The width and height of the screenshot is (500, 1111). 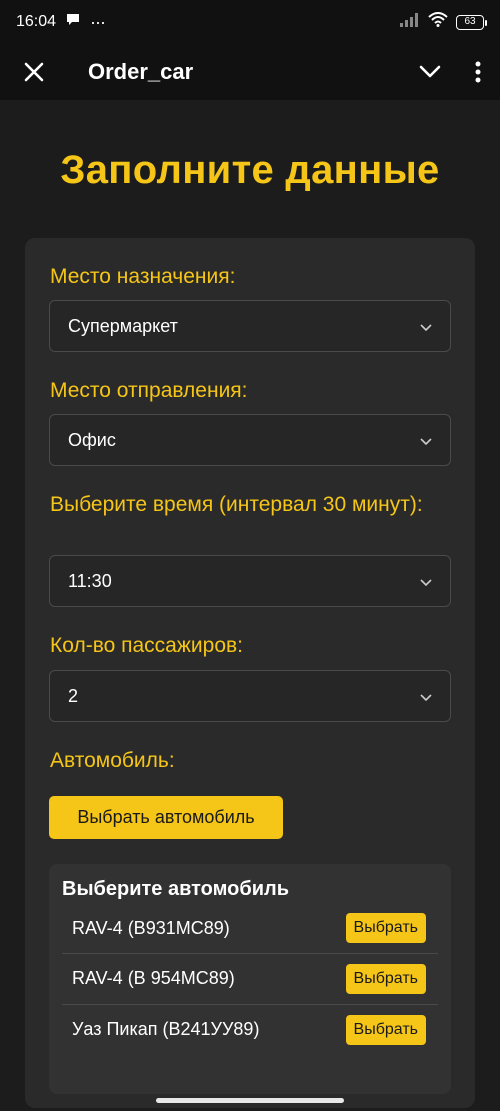 What do you see at coordinates (250, 696) in the screenshot?
I see `passengers-select: 2` at bounding box center [250, 696].